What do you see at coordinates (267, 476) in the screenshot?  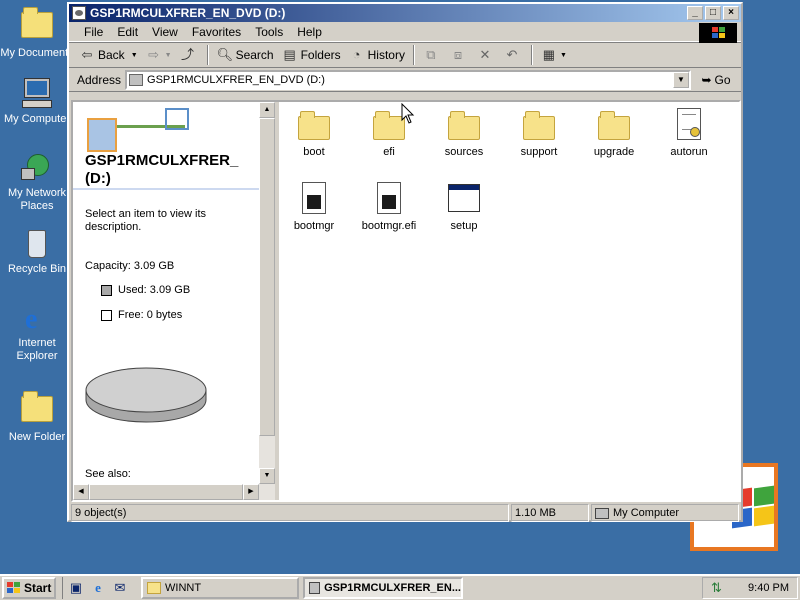 I see `scroll-down-arrow: ▼` at bounding box center [267, 476].